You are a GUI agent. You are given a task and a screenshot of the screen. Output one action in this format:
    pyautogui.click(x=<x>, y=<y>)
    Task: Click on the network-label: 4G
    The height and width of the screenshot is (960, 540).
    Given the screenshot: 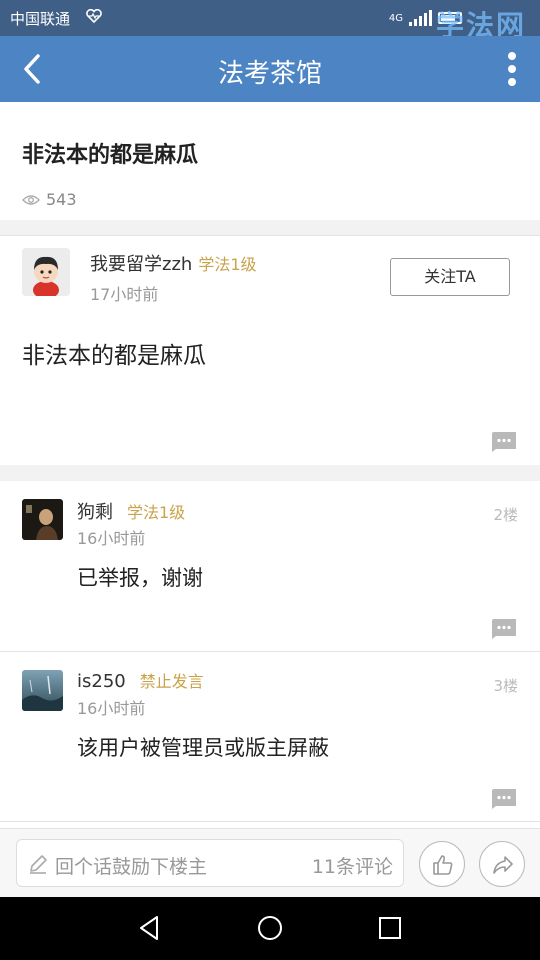 What is the action you would take?
    pyautogui.click(x=395, y=18)
    